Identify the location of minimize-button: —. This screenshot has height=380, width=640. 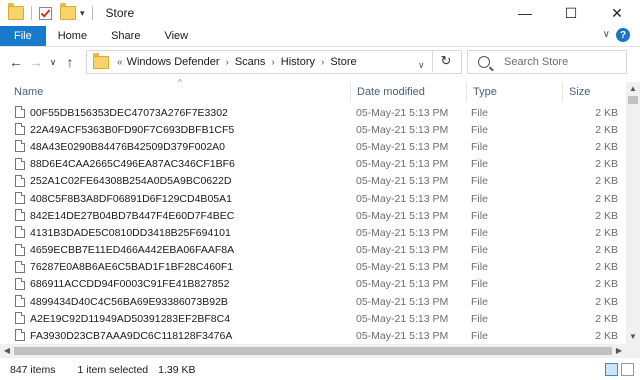
(525, 13).